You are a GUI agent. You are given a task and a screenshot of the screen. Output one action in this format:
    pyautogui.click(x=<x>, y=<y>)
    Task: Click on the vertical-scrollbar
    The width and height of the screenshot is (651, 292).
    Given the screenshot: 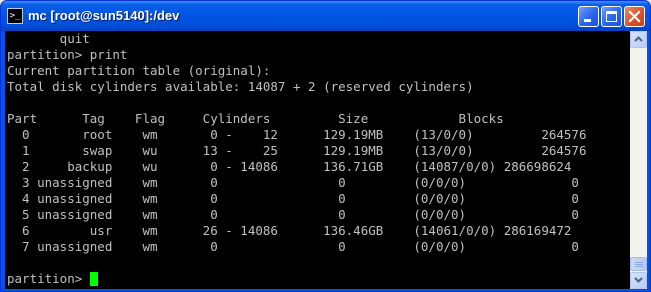 What is the action you would take?
    pyautogui.click(x=638, y=160)
    